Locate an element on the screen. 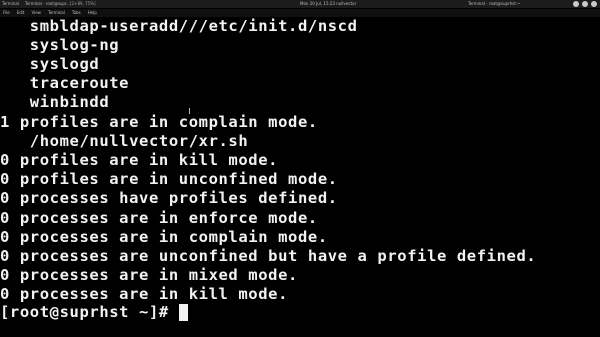 The height and width of the screenshot is (337, 600). terminal-line: 0 profiles are in kill mode. is located at coordinates (139, 160).